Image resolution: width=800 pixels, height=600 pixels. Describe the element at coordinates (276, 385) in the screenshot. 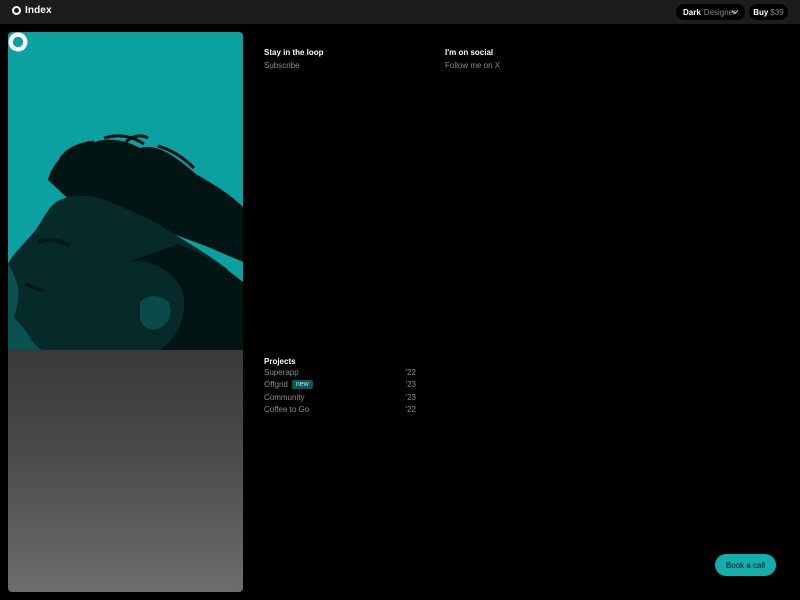

I see `project-name: Offgrid` at that location.